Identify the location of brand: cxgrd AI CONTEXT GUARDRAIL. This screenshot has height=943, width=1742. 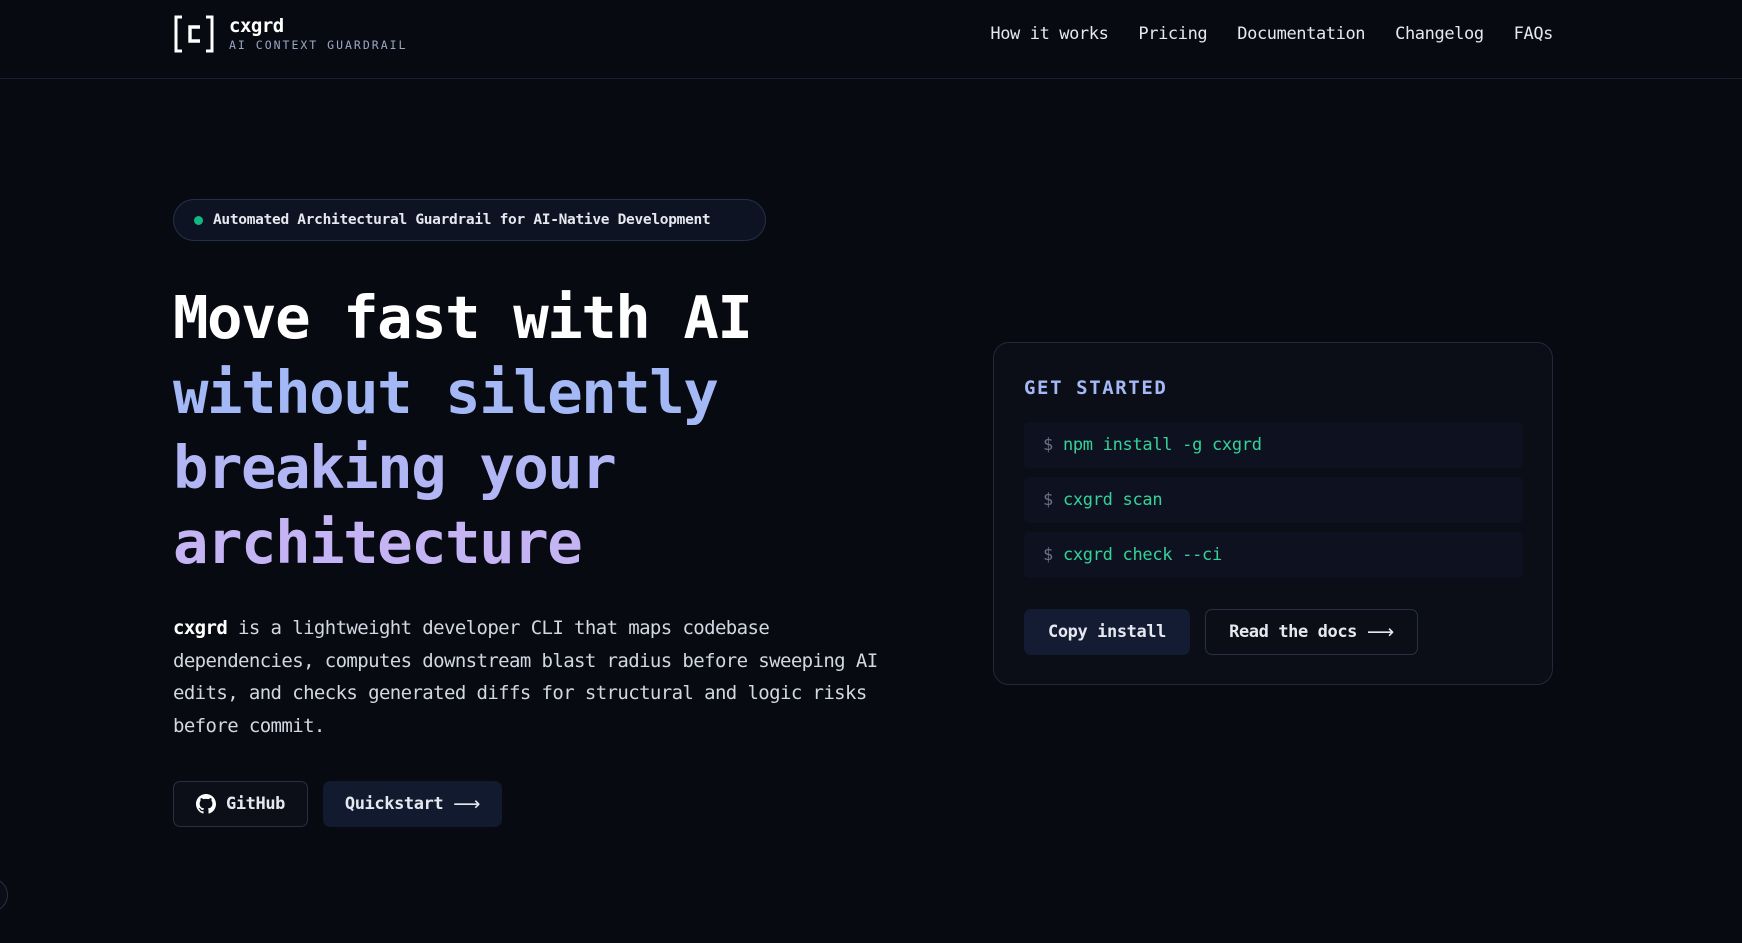
(290, 34).